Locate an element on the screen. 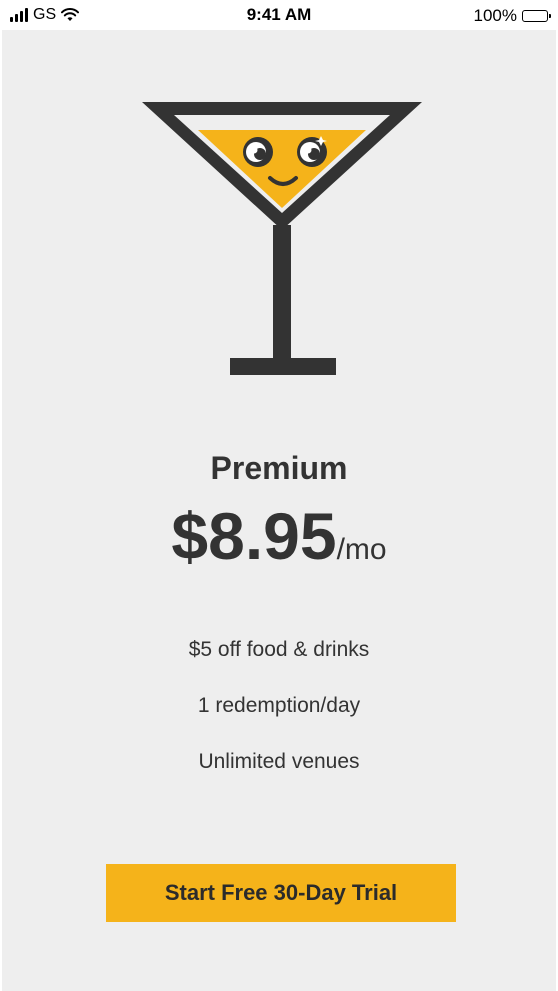 The image size is (558, 991). status-right: 100% is located at coordinates (512, 16).